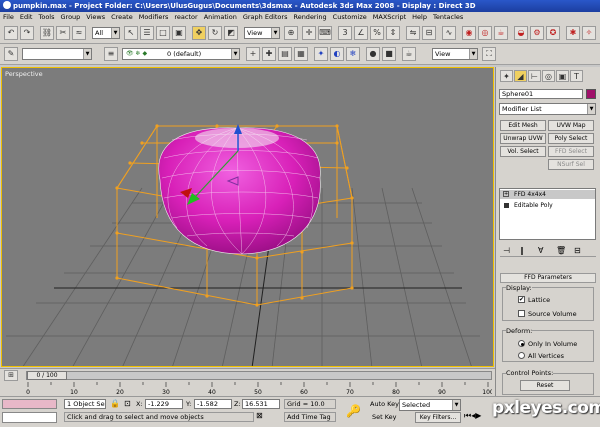 This screenshot has width=600, height=427. What do you see at coordinates (521, 299) in the screenshot?
I see `lattice-checkbox: ✔` at bounding box center [521, 299].